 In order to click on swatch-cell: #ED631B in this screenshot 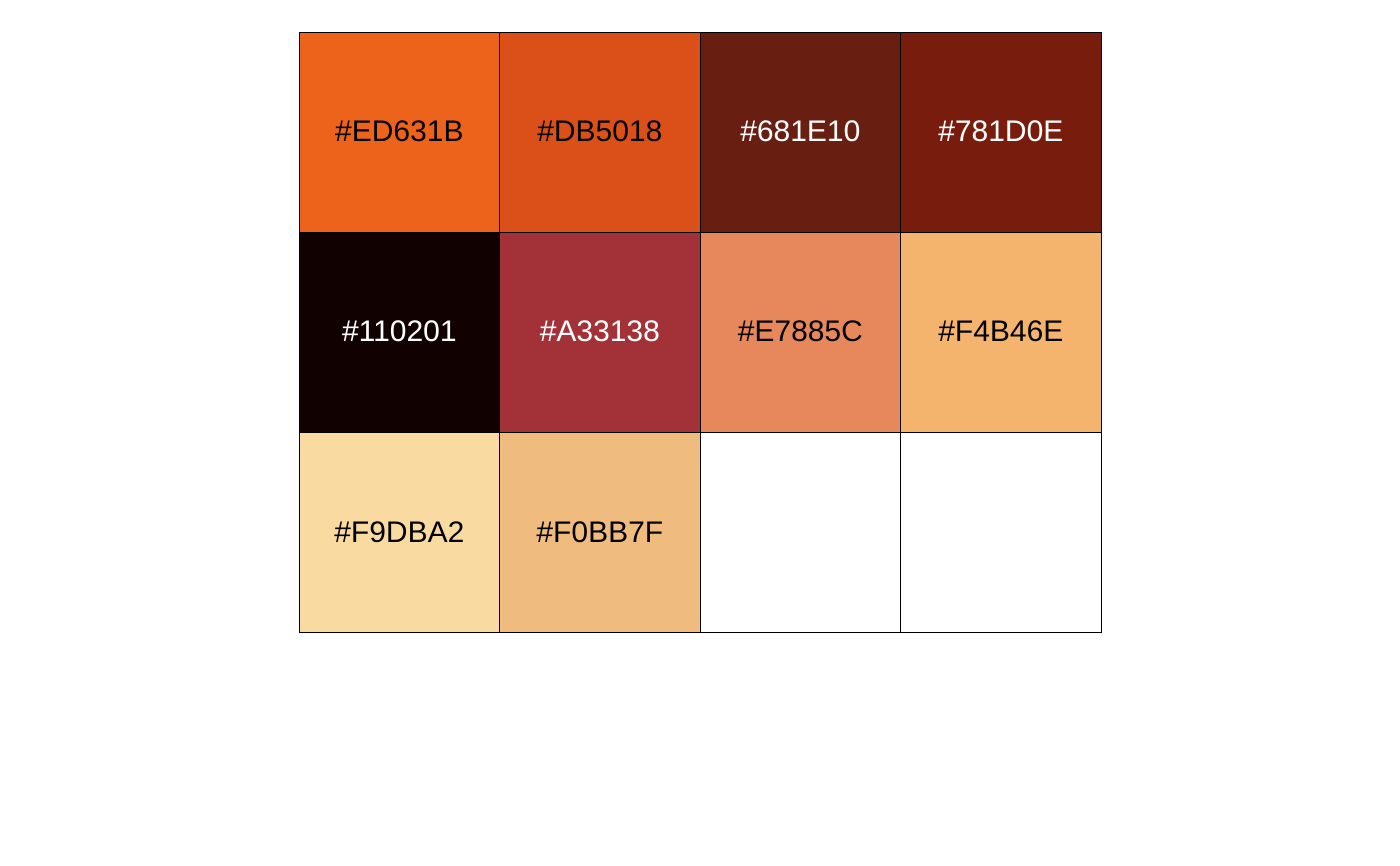, I will do `click(399, 132)`.